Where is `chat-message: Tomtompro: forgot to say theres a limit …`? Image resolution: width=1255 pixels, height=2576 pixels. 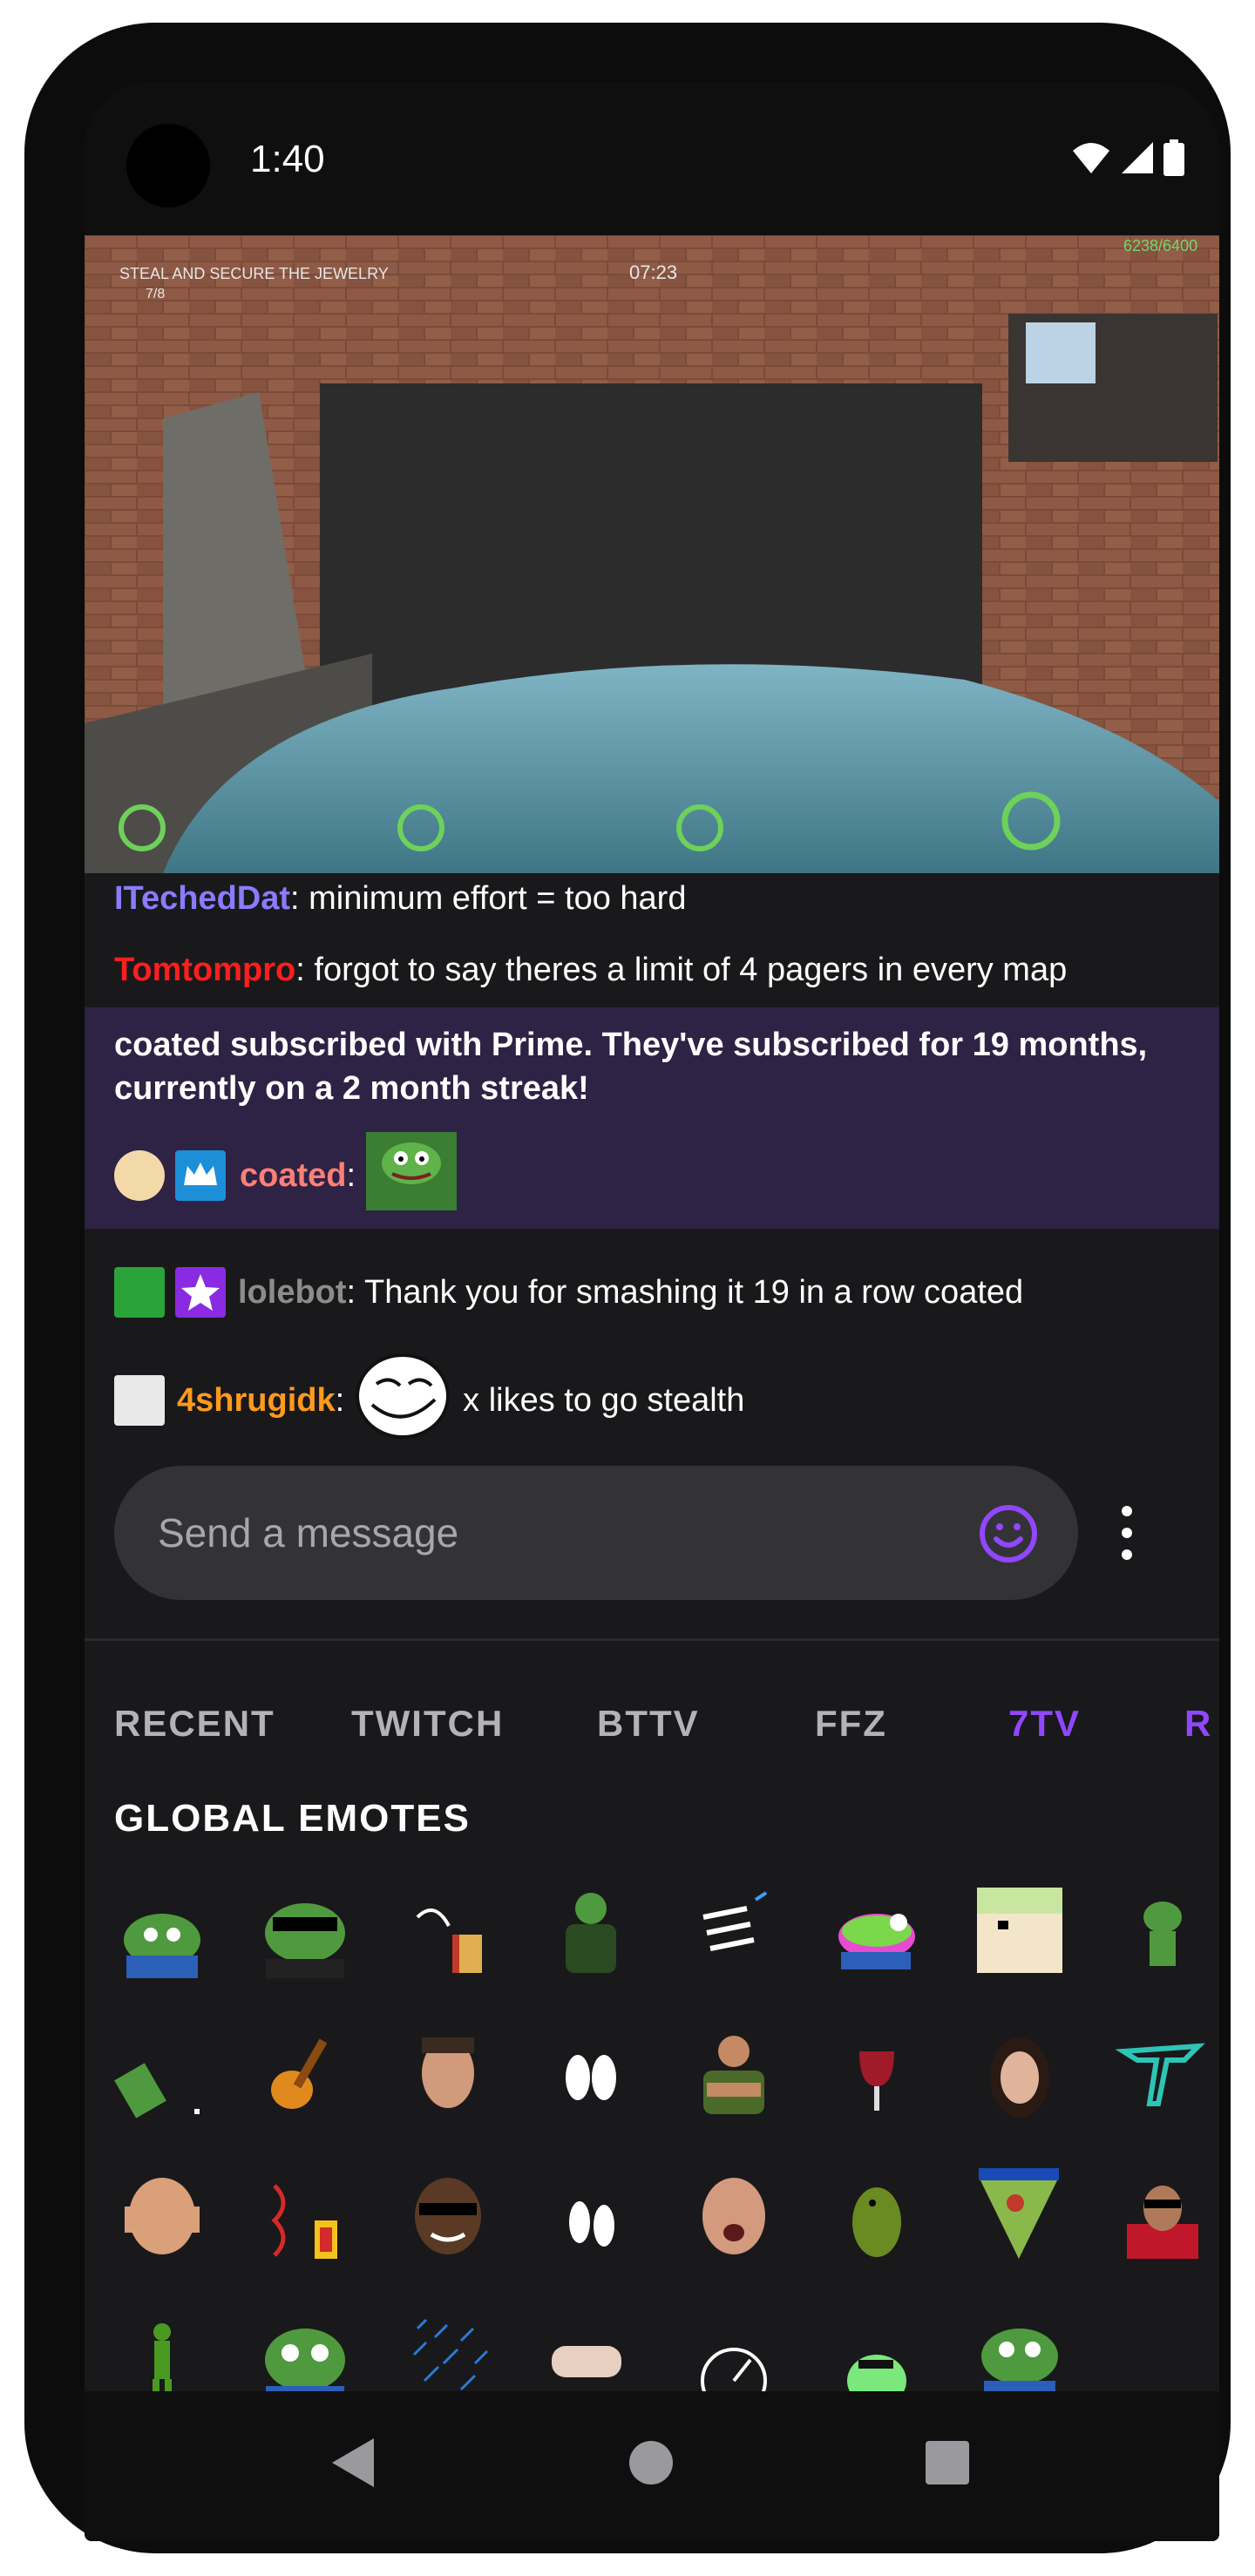 chat-message: Tomtompro: forgot to say theres a limit … is located at coordinates (658, 971).